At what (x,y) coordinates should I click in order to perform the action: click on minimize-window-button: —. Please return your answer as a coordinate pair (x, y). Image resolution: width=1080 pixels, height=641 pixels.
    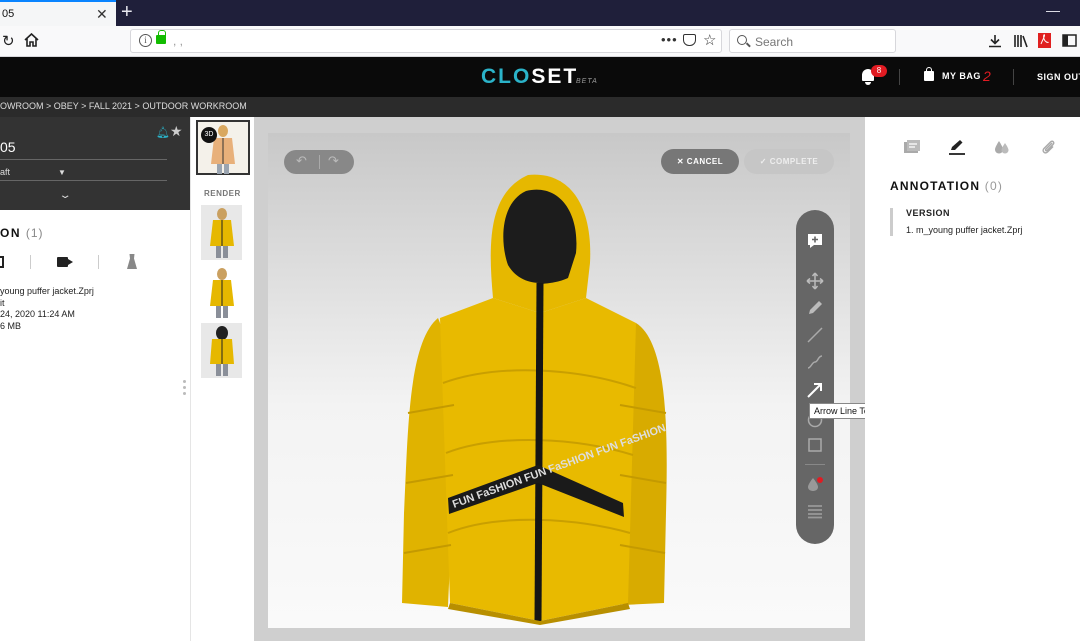
    Looking at the image, I should click on (1053, 10).